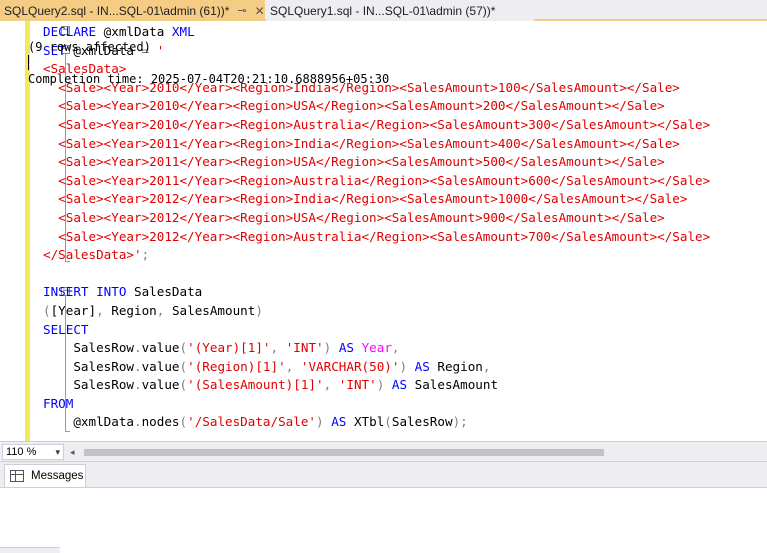  I want to click on code-line: SELECT, so click(376, 330).